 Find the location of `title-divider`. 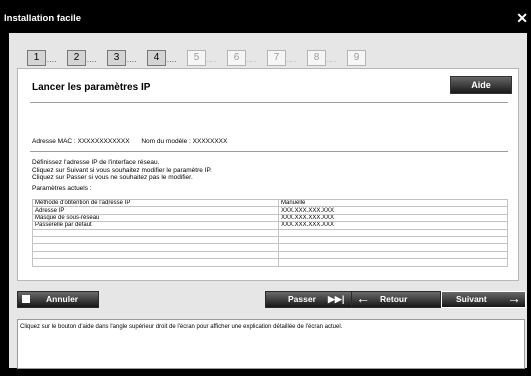

title-divider is located at coordinates (269, 102).